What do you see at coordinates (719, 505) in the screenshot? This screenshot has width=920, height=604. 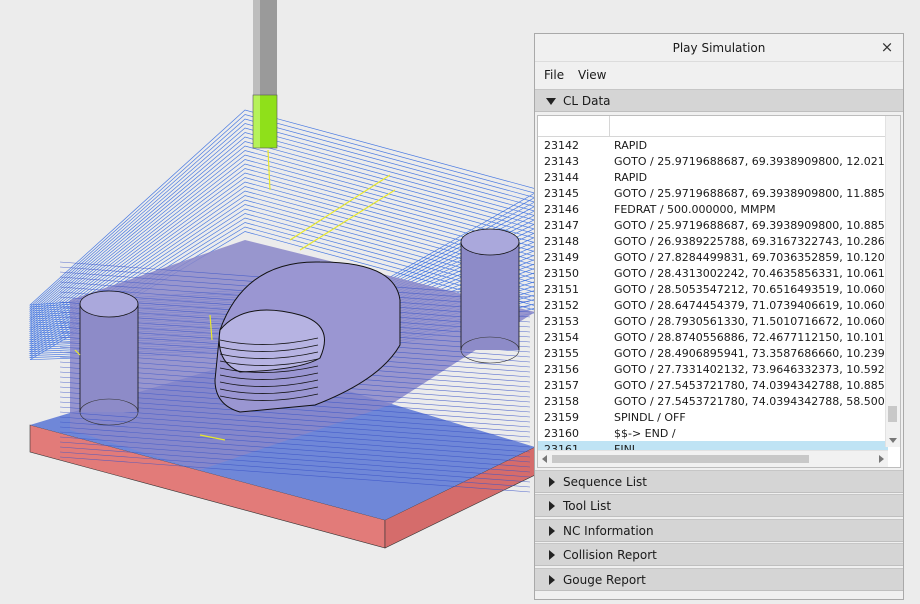 I see `section-tool-list: Tool List` at bounding box center [719, 505].